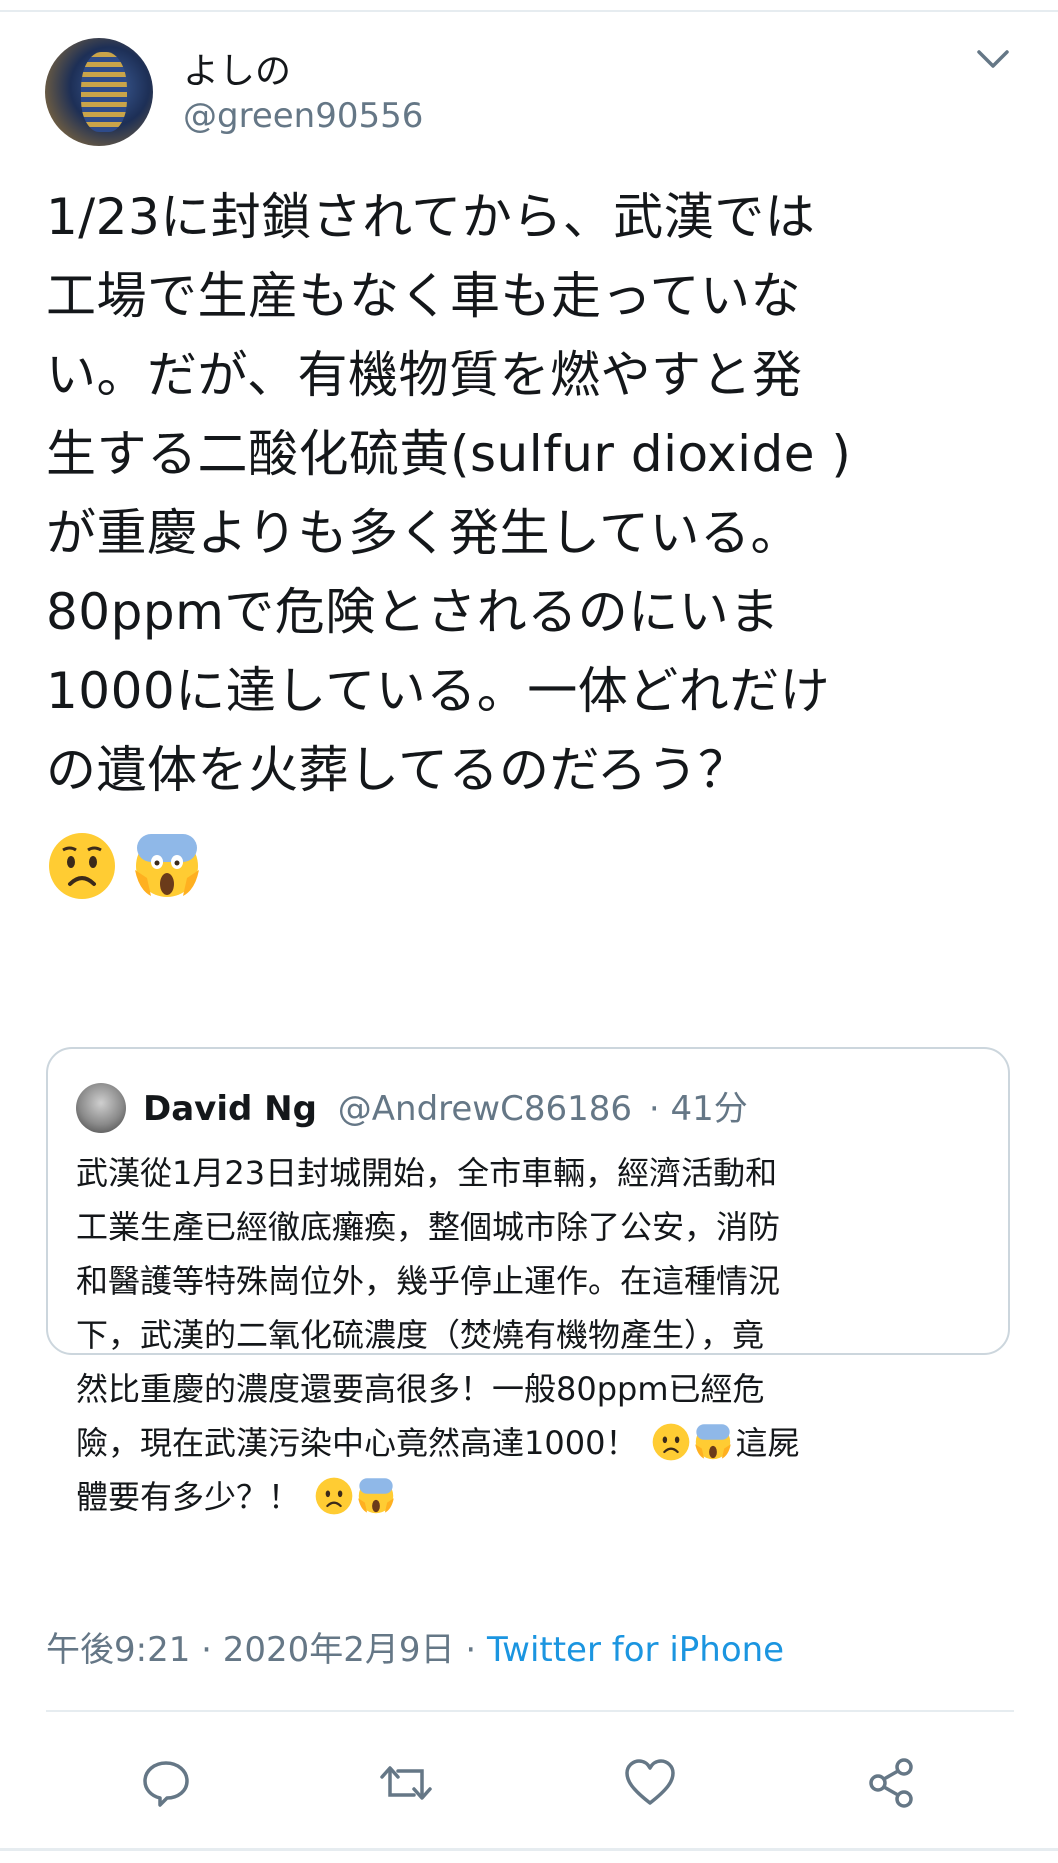 The width and height of the screenshot is (1058, 1863). Describe the element at coordinates (993, 60) in the screenshot. I see `chevron-down-icon` at that location.